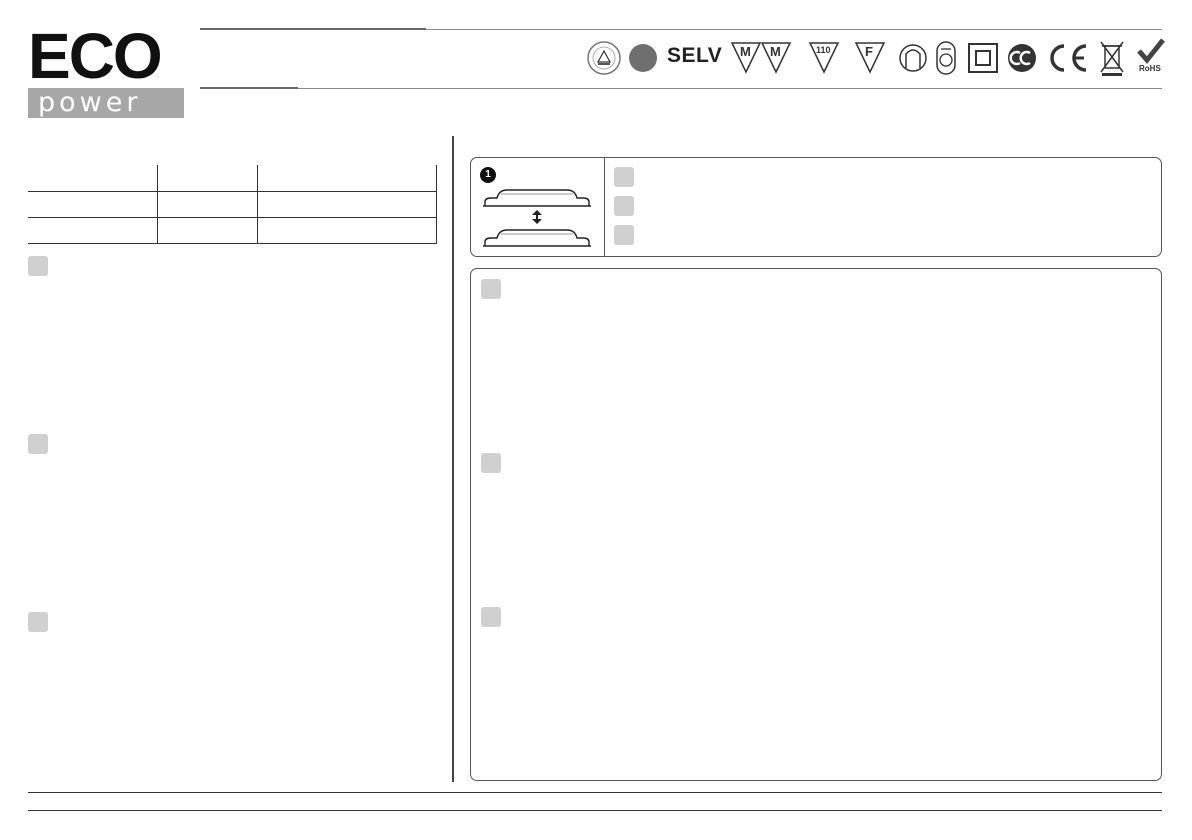  I want to click on f-mark-icon: F, so click(870, 58).